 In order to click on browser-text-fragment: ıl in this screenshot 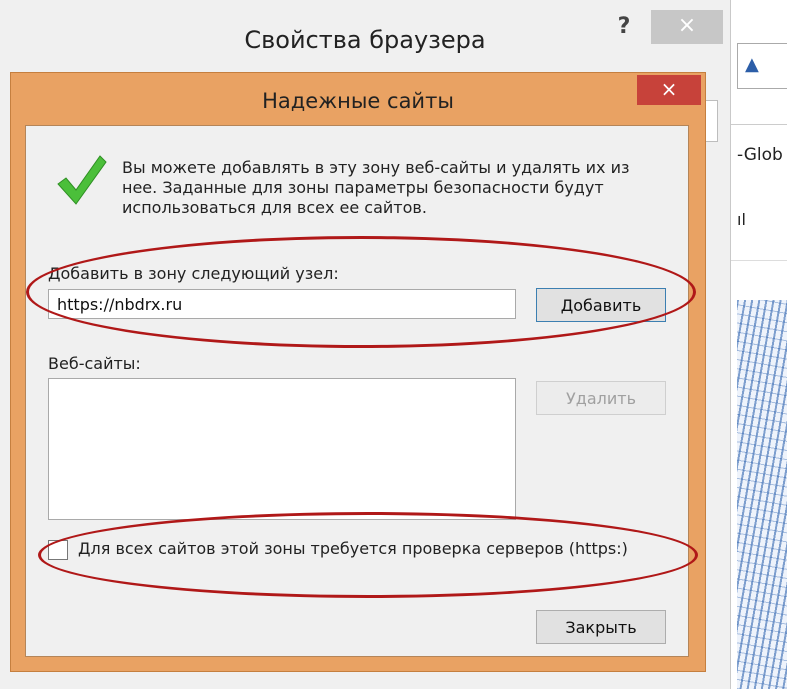, I will do `click(741, 219)`.